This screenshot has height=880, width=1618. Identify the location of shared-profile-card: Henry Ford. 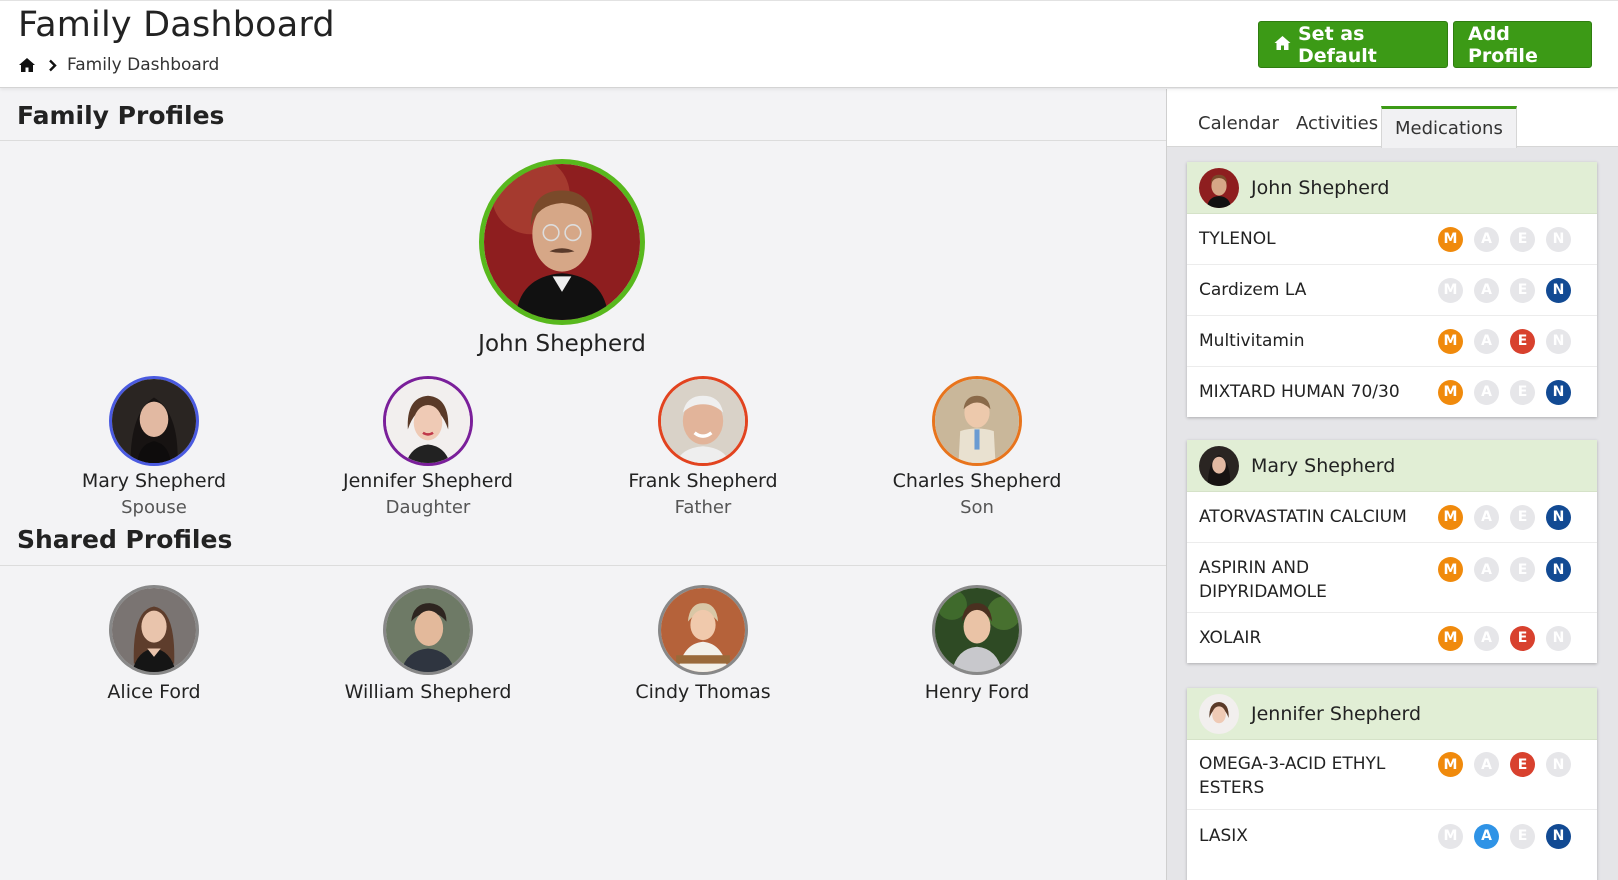
(977, 644).